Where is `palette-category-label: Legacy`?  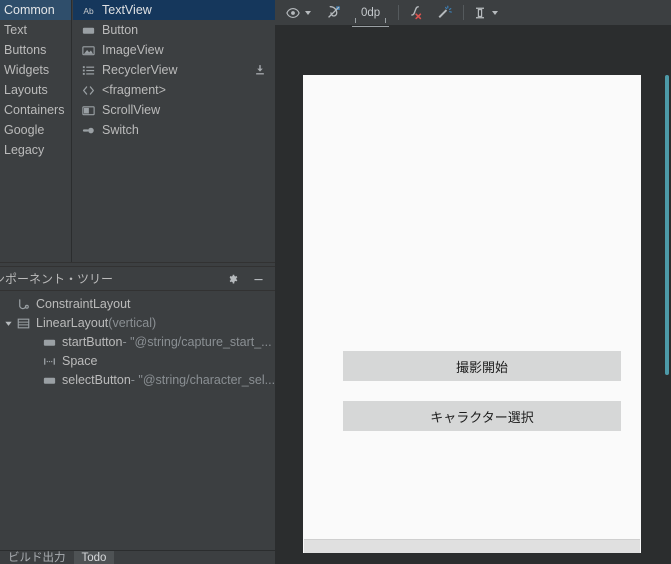 palette-category-label: Legacy is located at coordinates (24, 150).